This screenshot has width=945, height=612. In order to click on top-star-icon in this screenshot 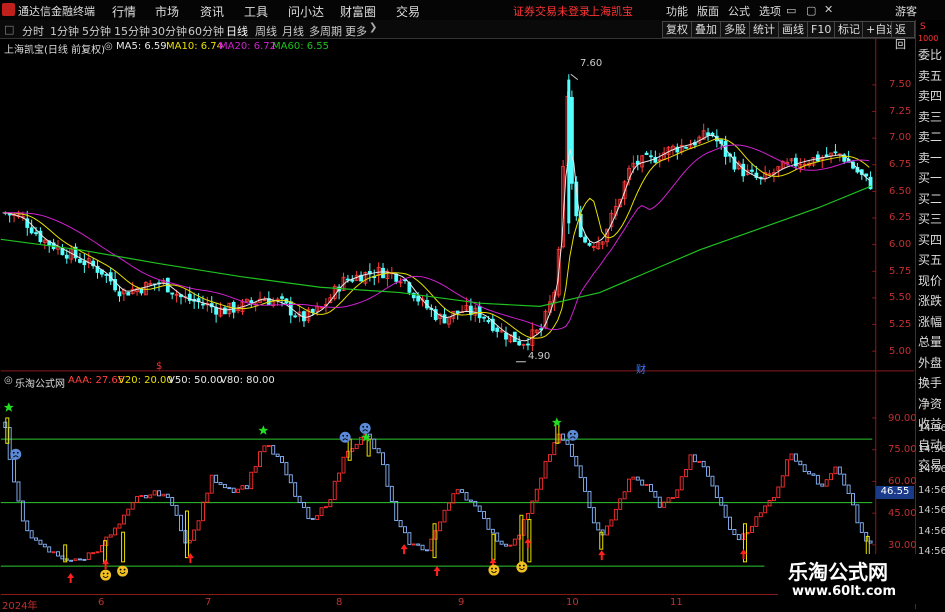, I will do `click(8, 407)`.